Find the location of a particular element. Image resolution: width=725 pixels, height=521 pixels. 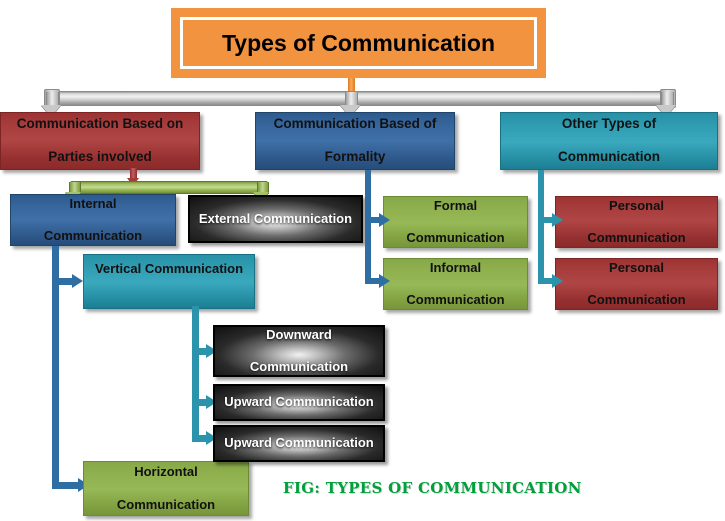

node-upward-communication-2: Upward Communication is located at coordinates (299, 443).